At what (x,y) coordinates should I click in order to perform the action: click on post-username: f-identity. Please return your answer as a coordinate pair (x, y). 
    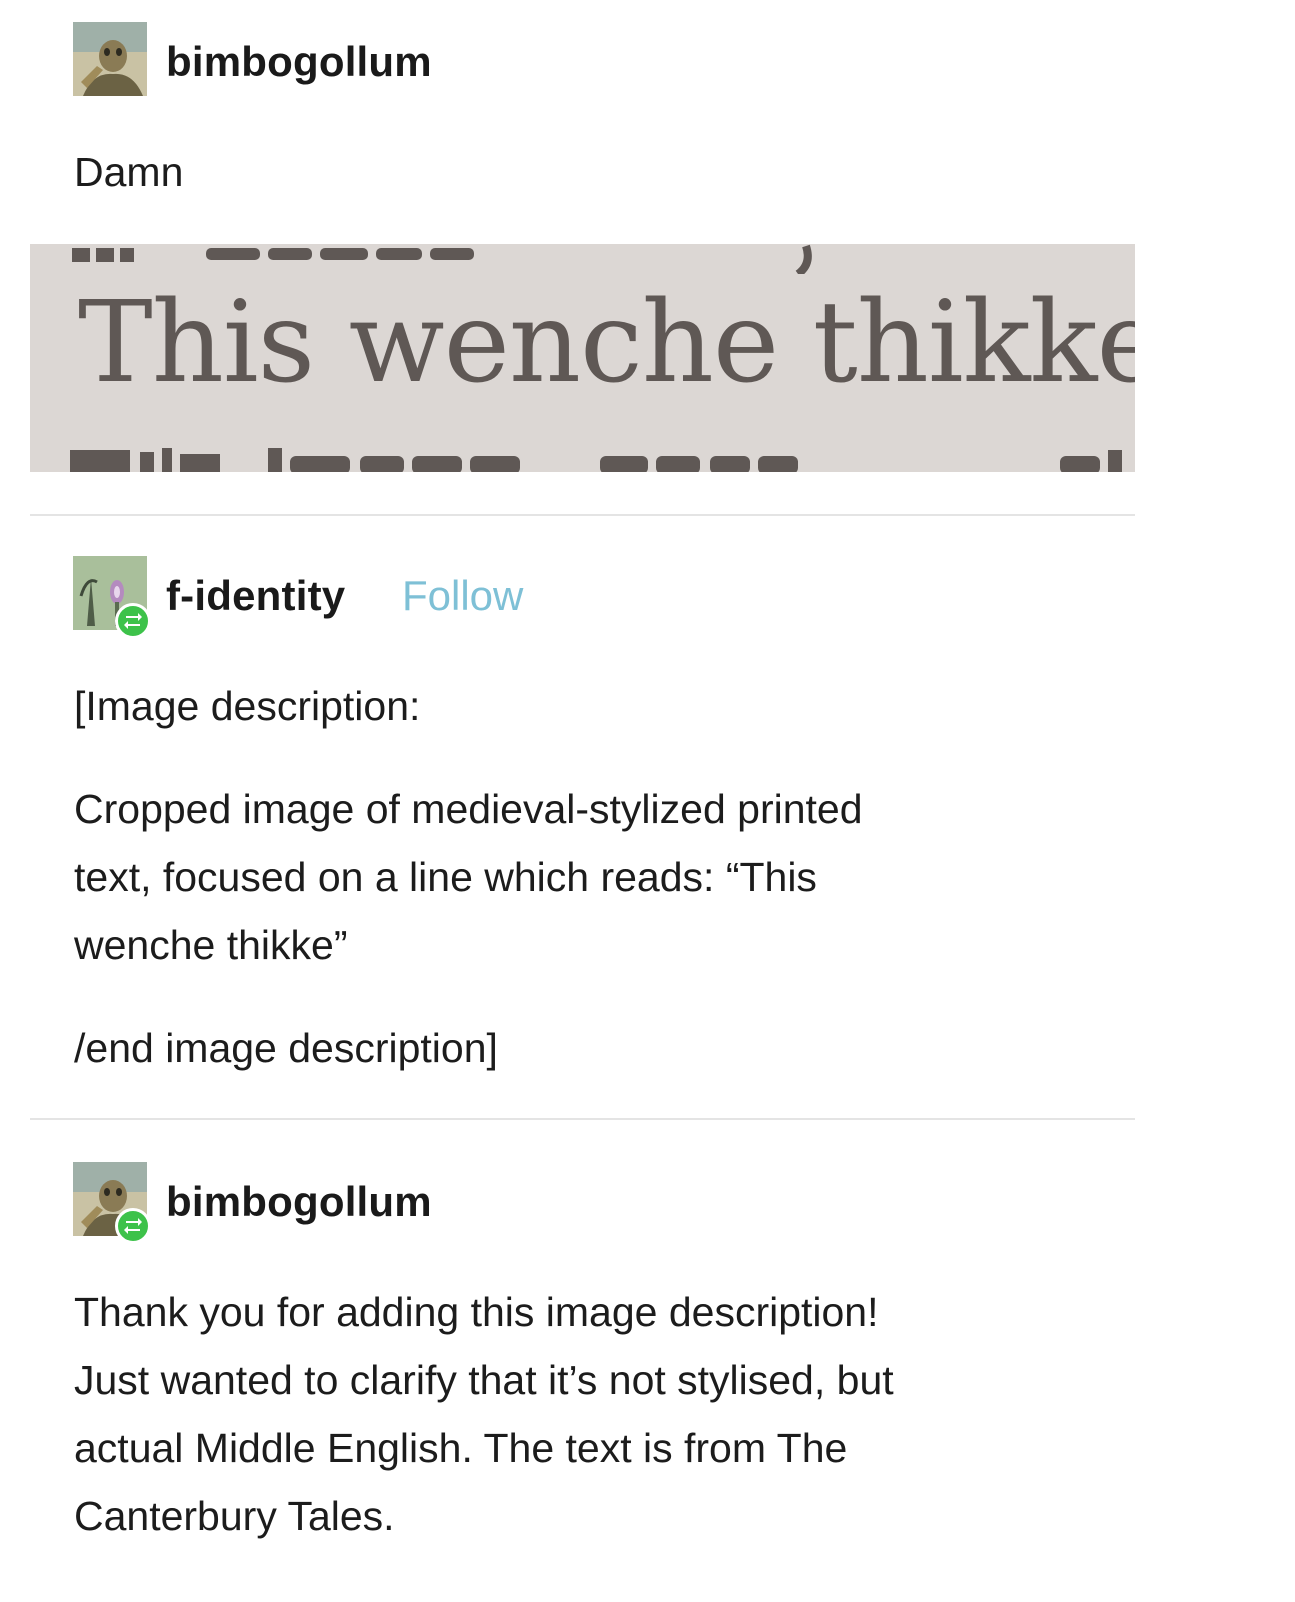
    Looking at the image, I should click on (255, 596).